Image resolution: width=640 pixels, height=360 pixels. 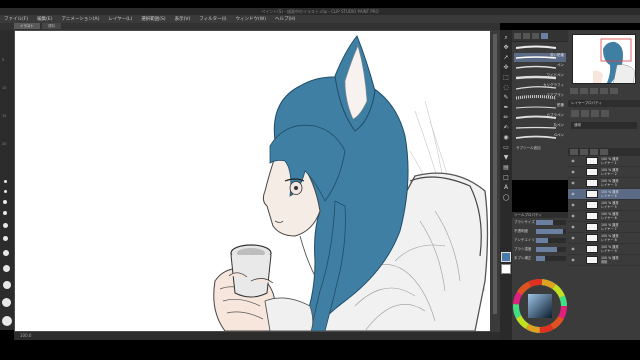 What do you see at coordinates (212, 19) in the screenshot?
I see `menu-filter: フィルター(I)` at bounding box center [212, 19].